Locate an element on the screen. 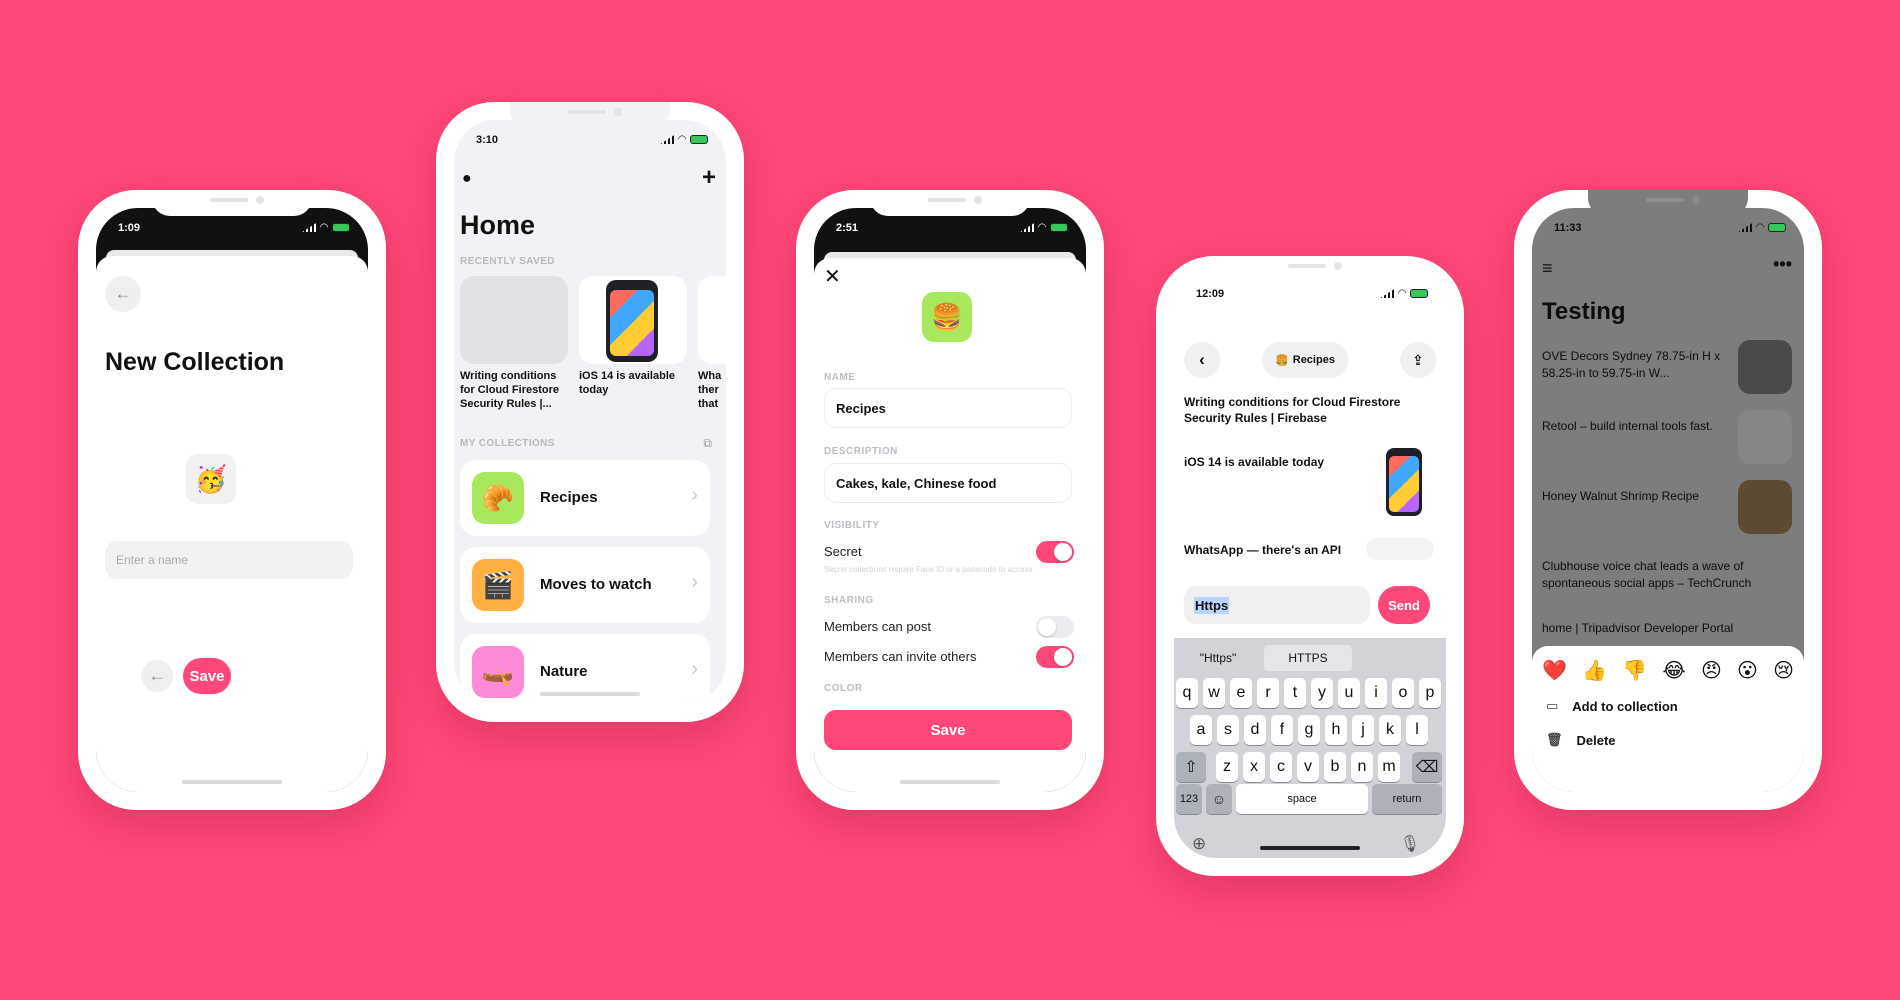  list-item: Retool – build internal tools fast. is located at coordinates (1634, 426).